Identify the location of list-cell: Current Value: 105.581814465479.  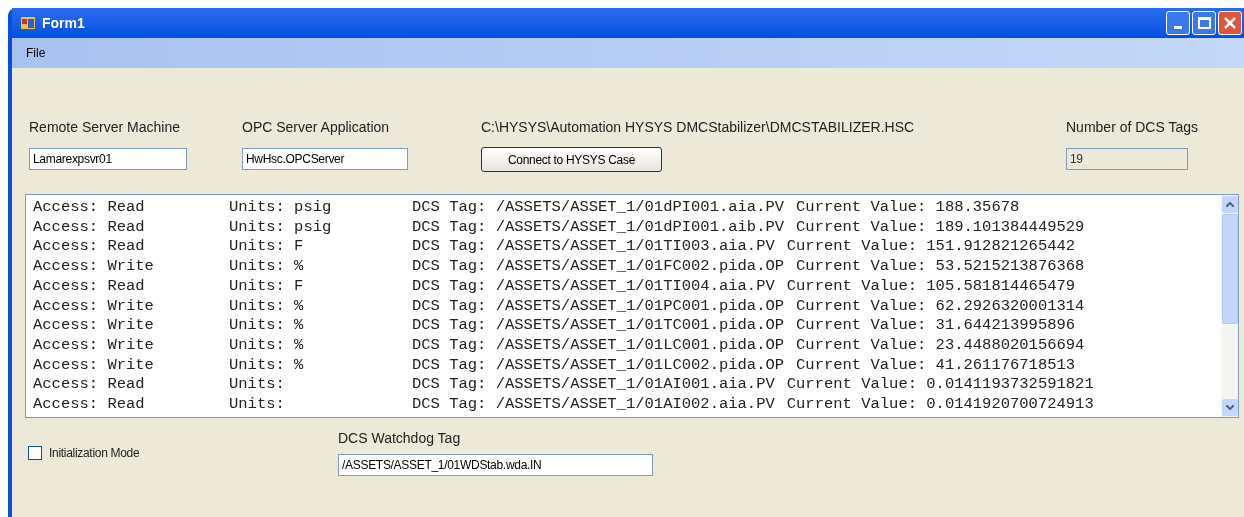
(931, 286).